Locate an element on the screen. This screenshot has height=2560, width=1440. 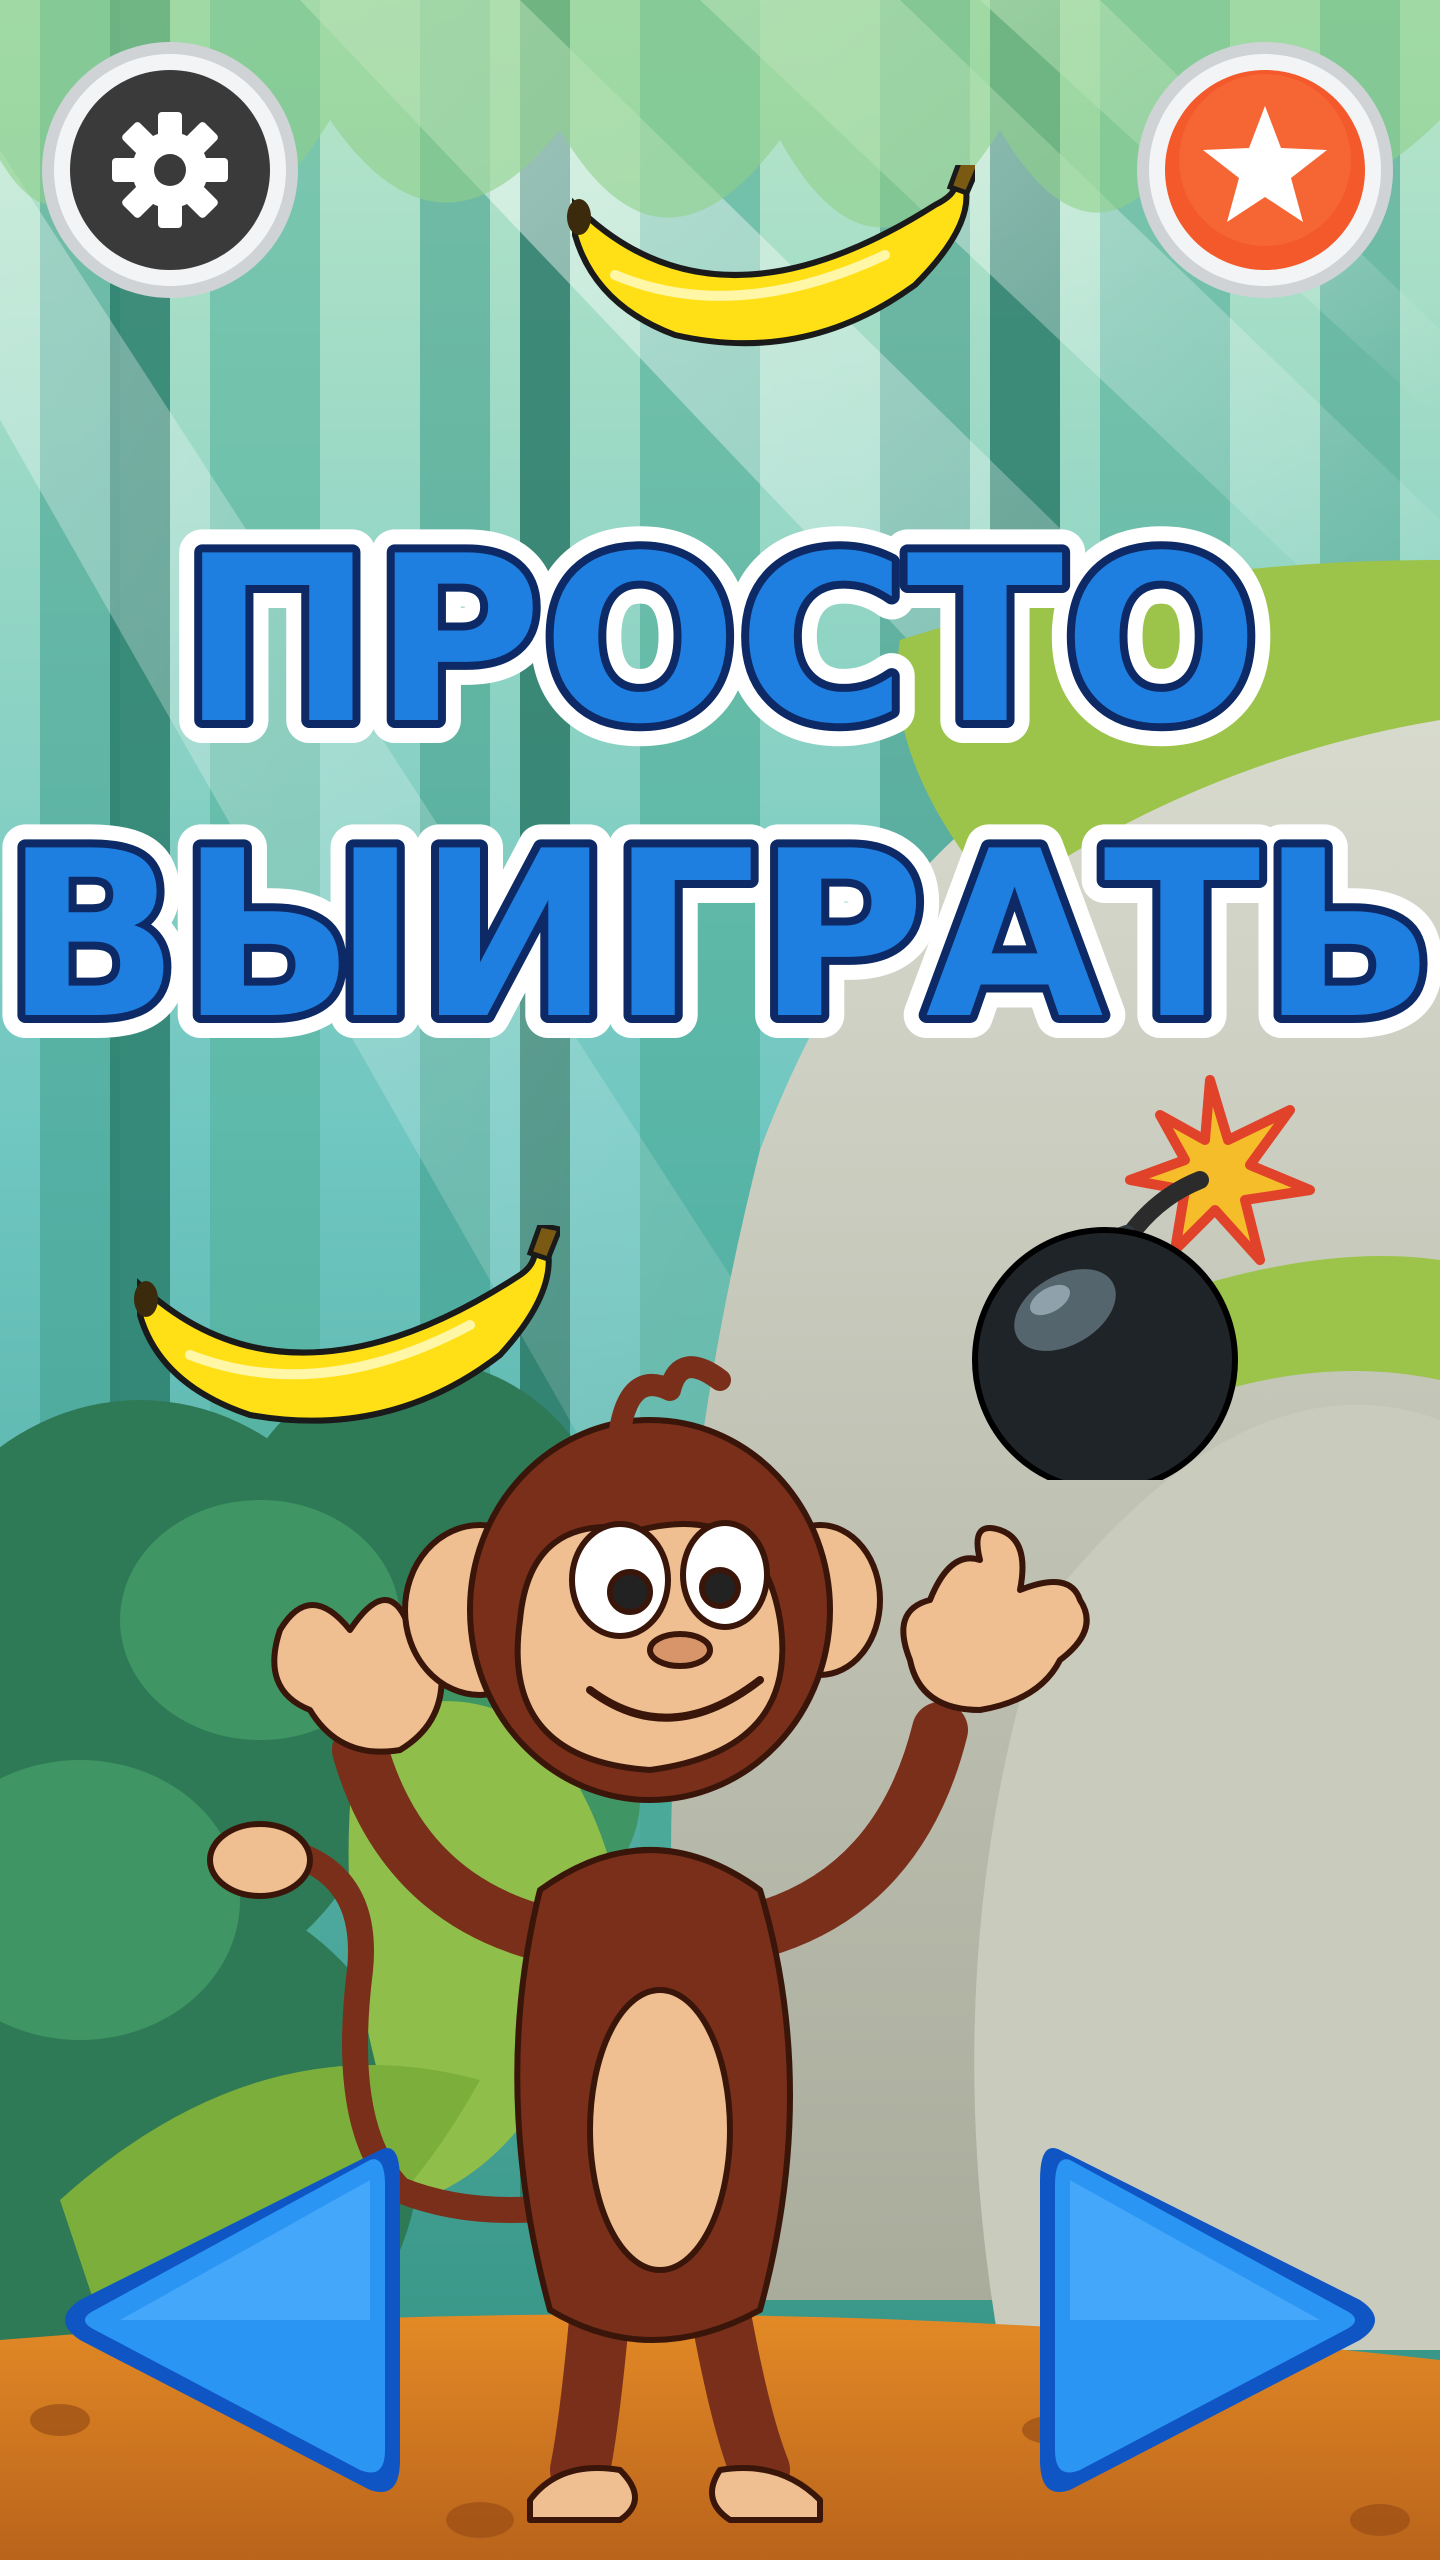
star-icon is located at coordinates (1265, 170).